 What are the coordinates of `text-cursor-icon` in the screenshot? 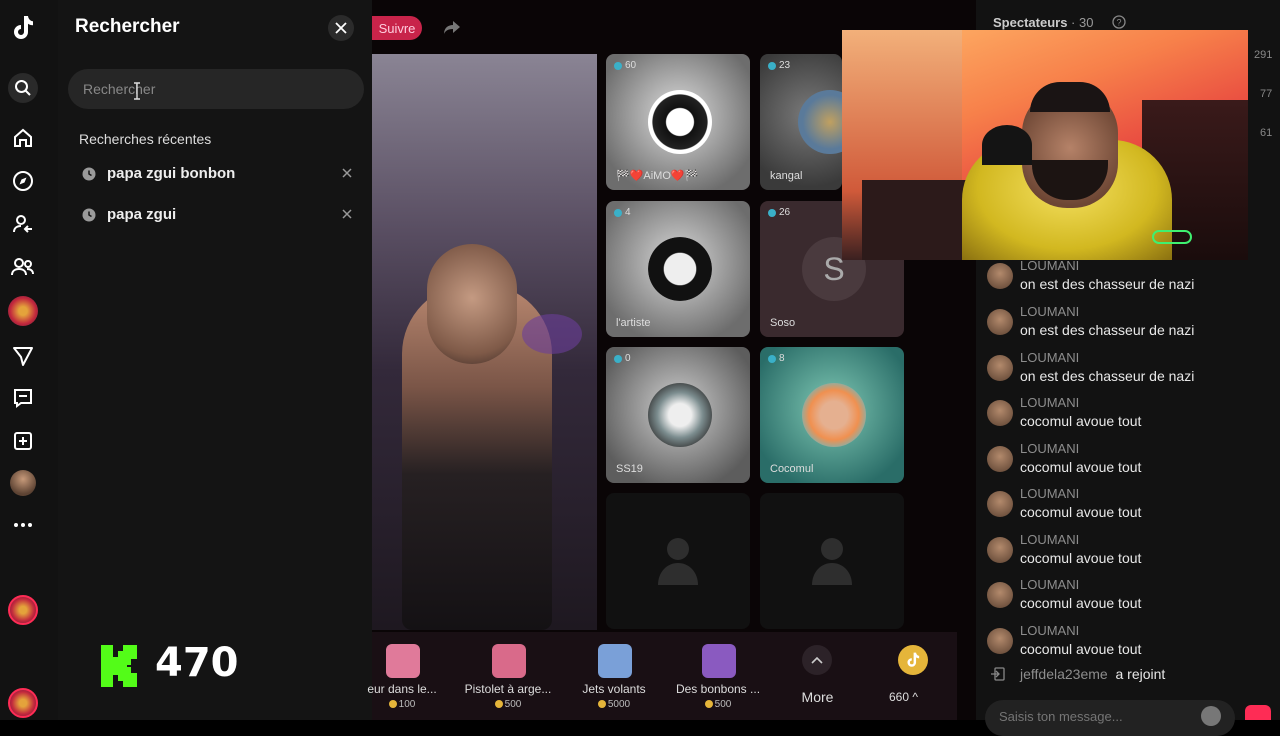 It's located at (137, 91).